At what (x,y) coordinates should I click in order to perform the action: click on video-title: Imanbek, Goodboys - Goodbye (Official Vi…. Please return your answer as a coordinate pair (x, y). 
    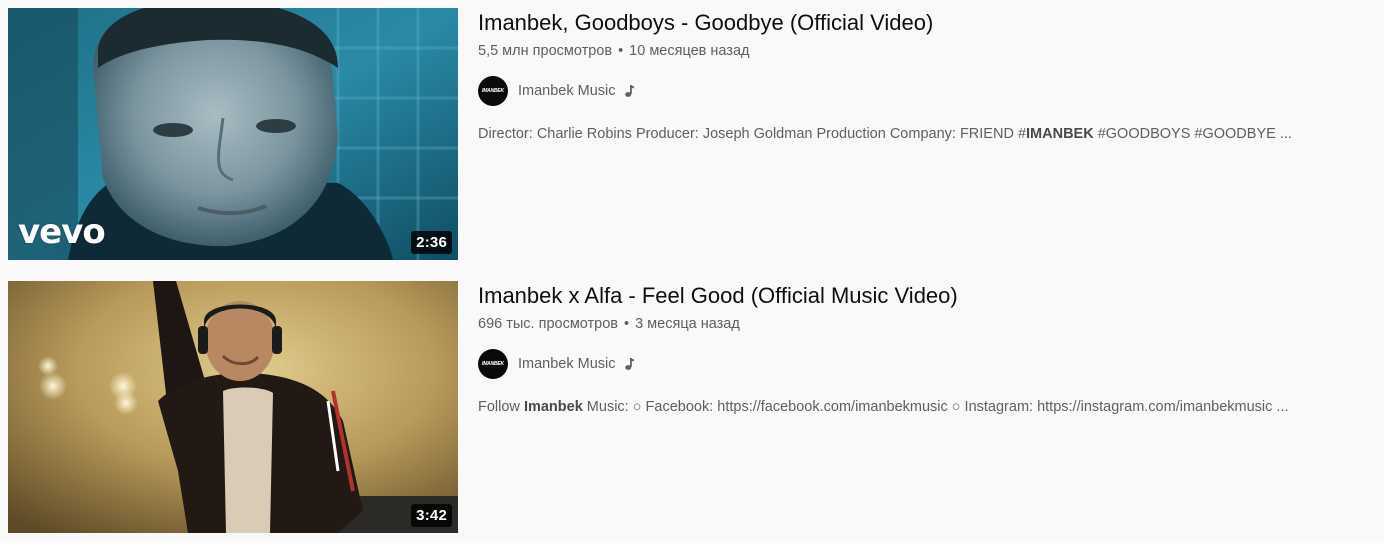
    Looking at the image, I should click on (928, 23).